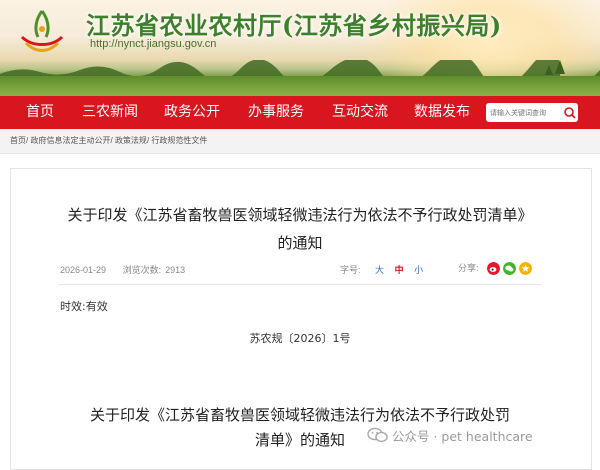  Describe the element at coordinates (42, 31) in the screenshot. I see `agriculture-logo-icon` at that location.